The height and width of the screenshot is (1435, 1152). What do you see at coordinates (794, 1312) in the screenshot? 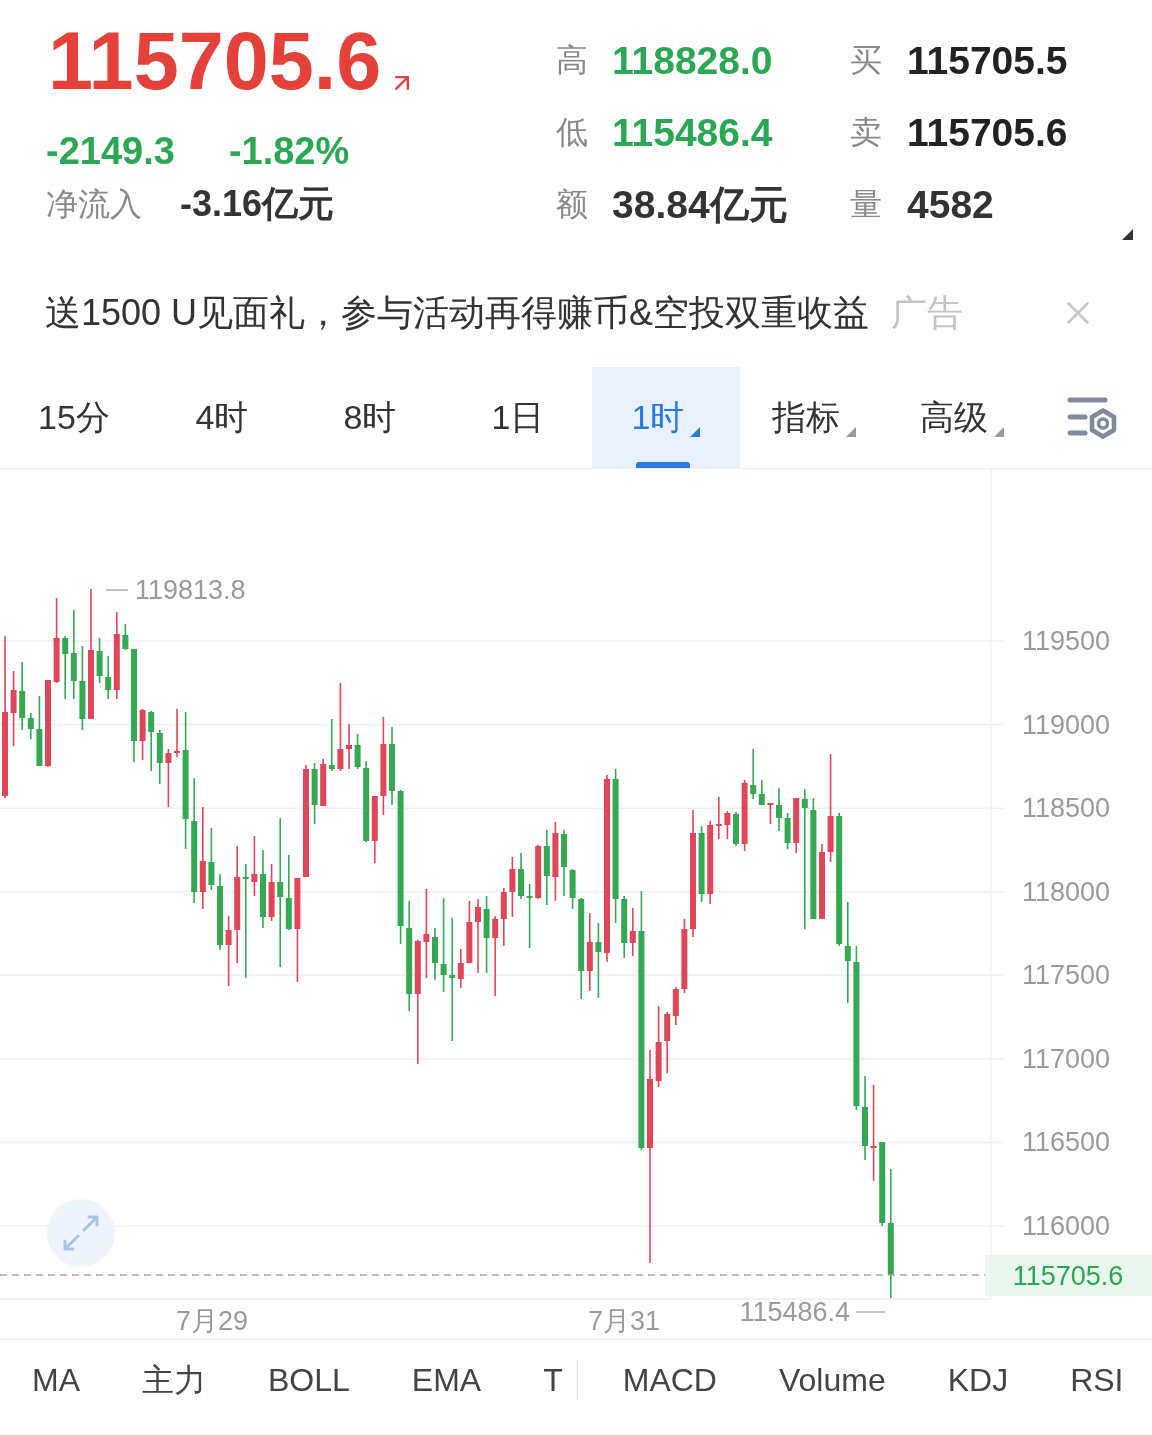
I see `low-price-label: 115486.4` at bounding box center [794, 1312].